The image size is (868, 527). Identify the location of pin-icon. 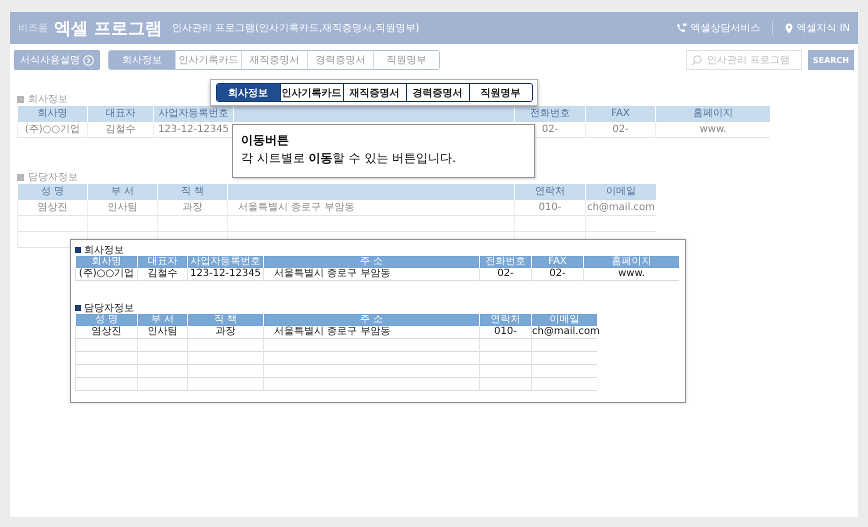
(789, 28).